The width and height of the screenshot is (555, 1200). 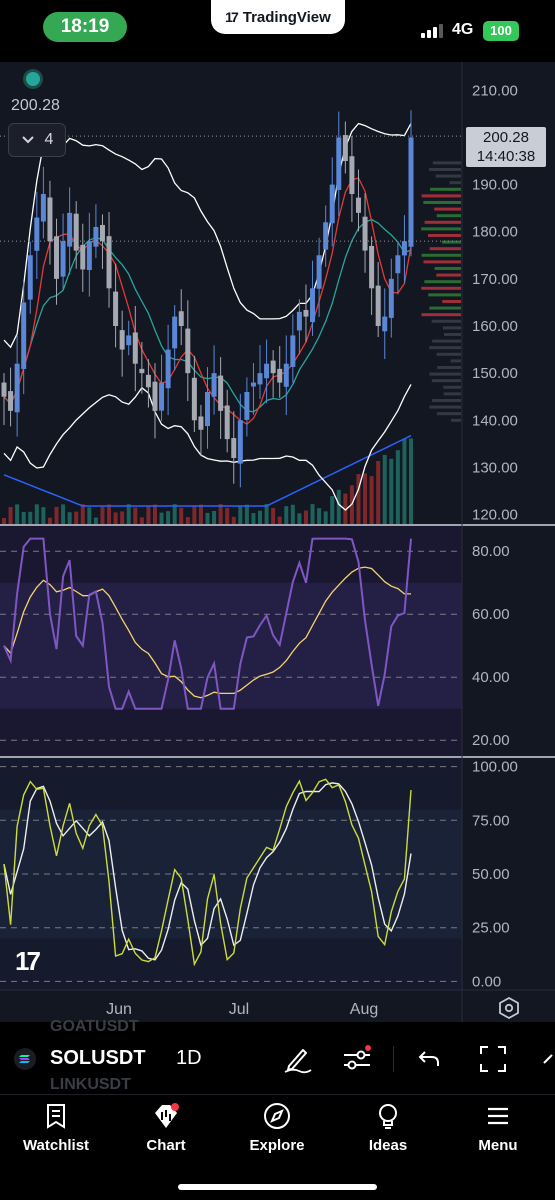 I want to click on undo-icon, so click(x=430, y=1059).